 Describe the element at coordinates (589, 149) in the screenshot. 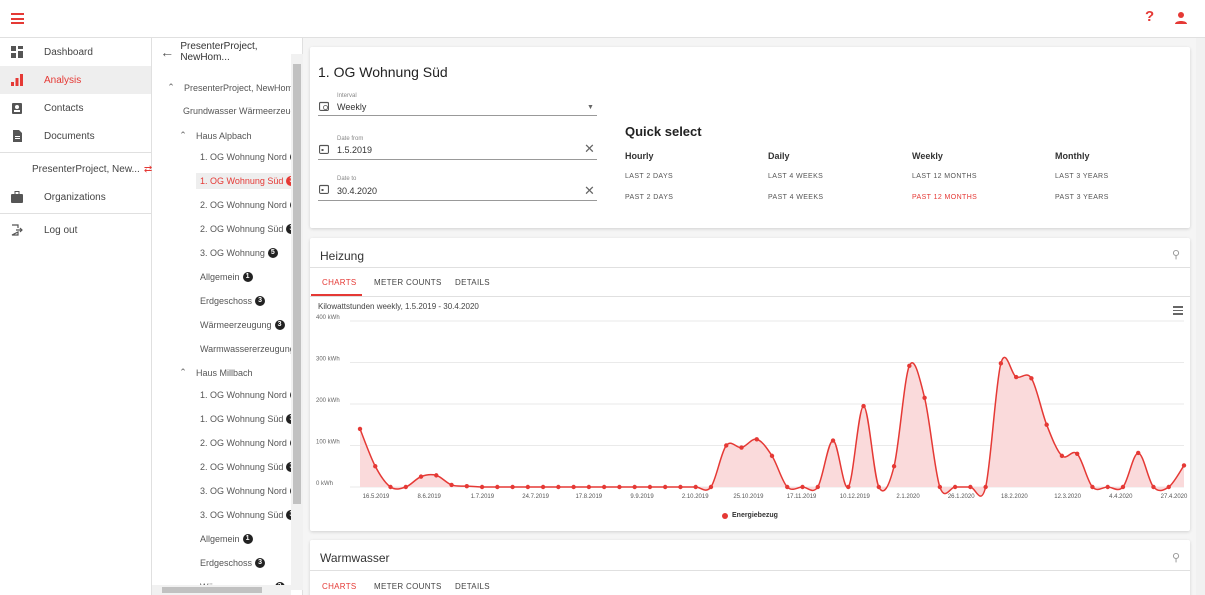

I see `clear-date-from-icon: ✕` at that location.